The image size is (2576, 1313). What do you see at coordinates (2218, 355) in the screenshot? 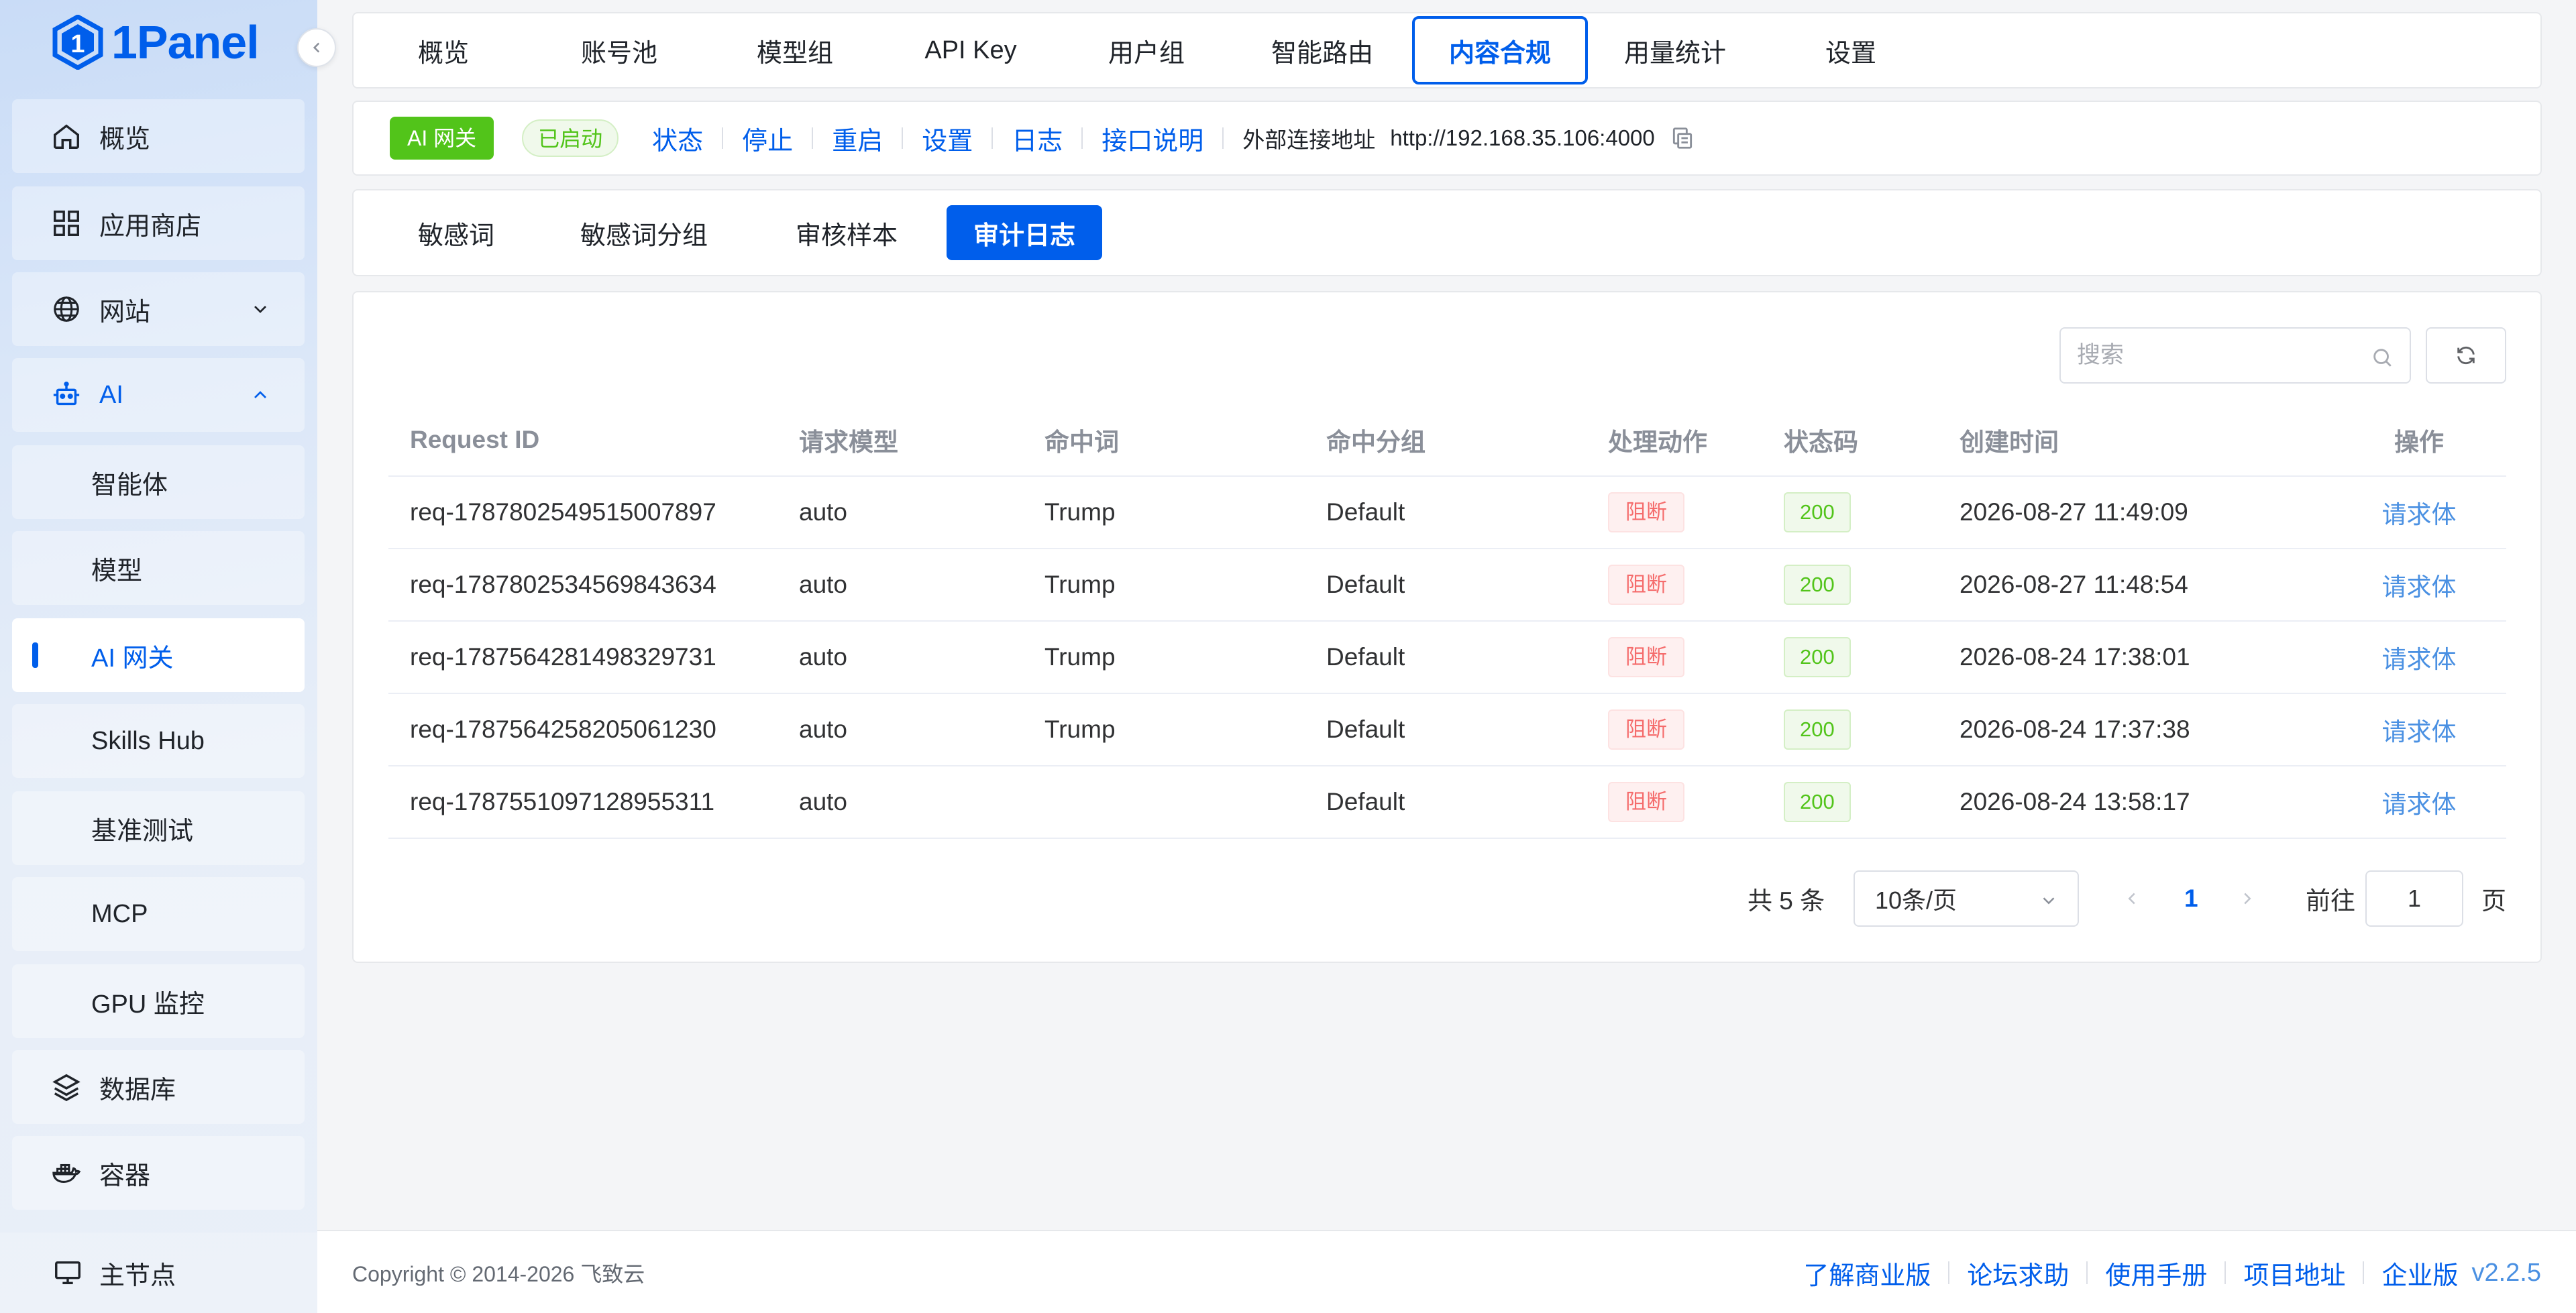
I see `search-input` at bounding box center [2218, 355].